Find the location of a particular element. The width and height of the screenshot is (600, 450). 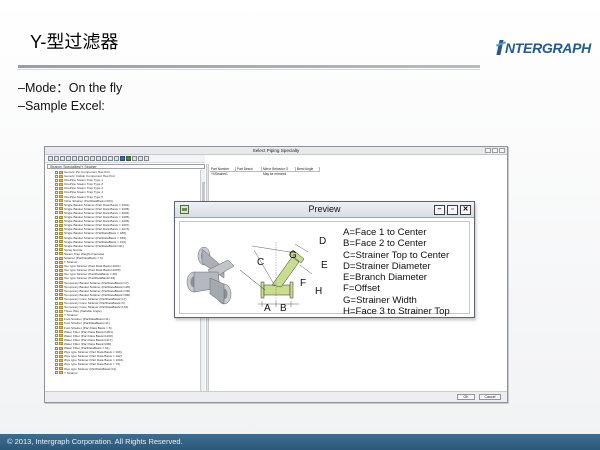

preview-minimize-icon: – is located at coordinates (439, 210).